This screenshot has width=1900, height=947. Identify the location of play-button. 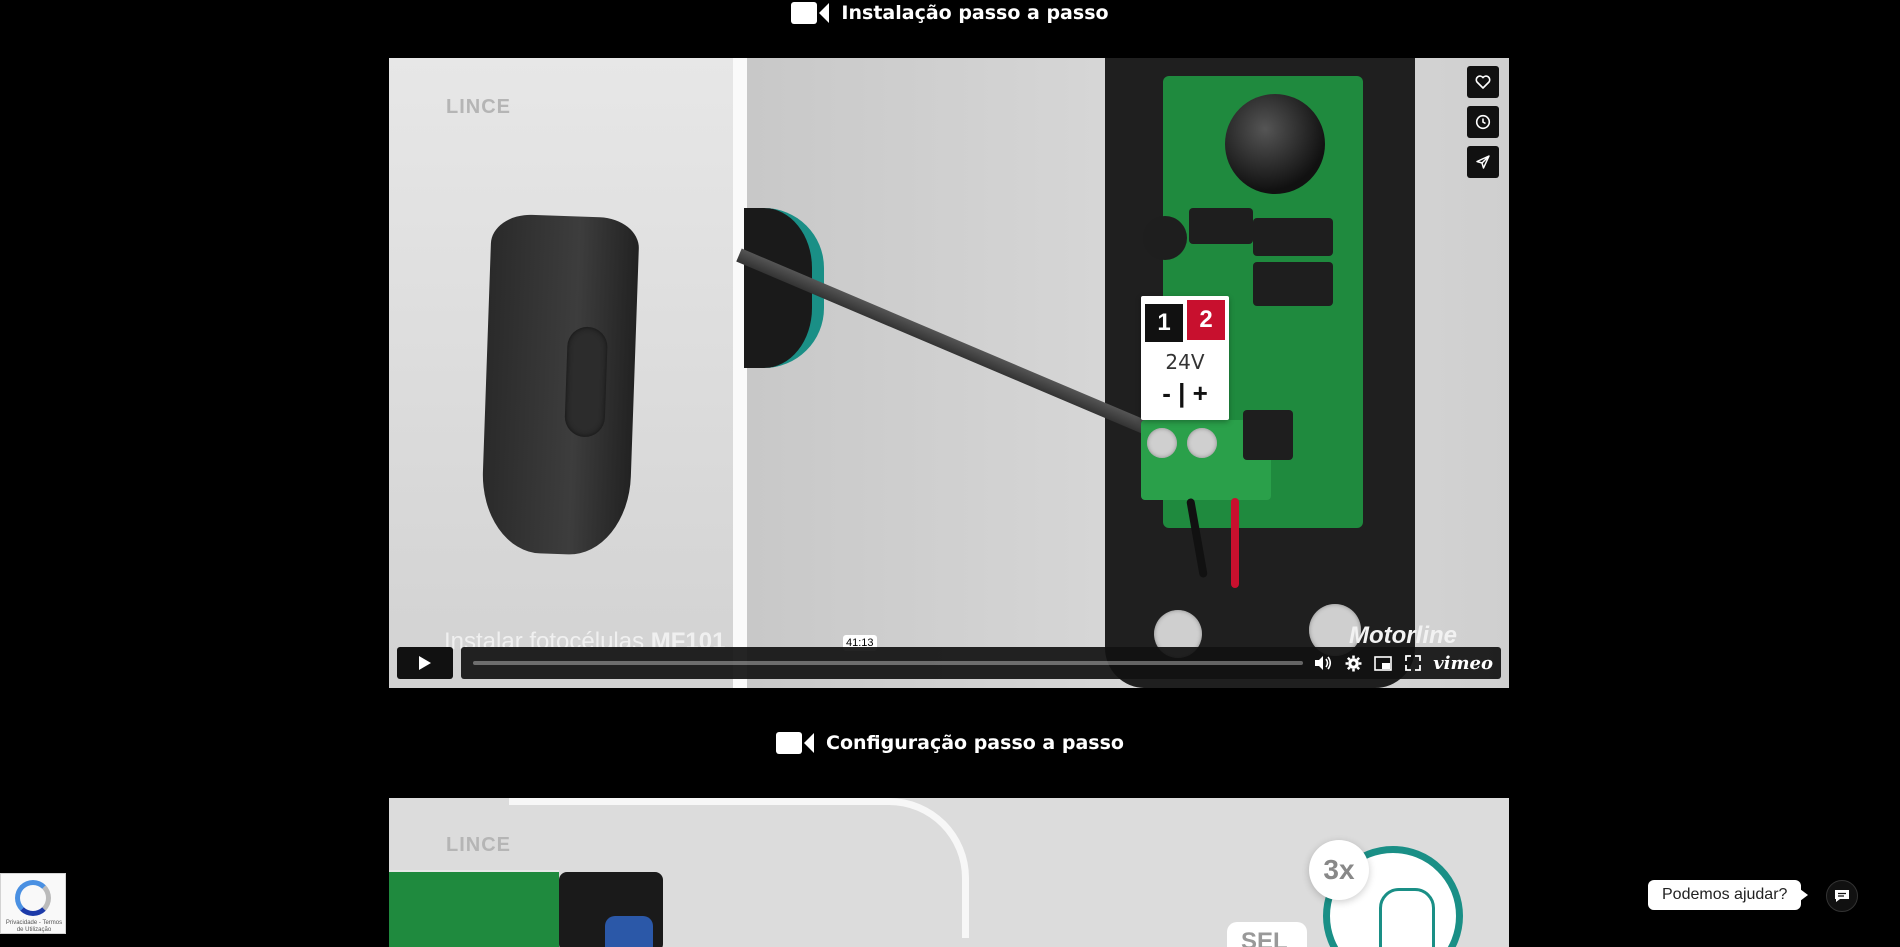
(425, 663).